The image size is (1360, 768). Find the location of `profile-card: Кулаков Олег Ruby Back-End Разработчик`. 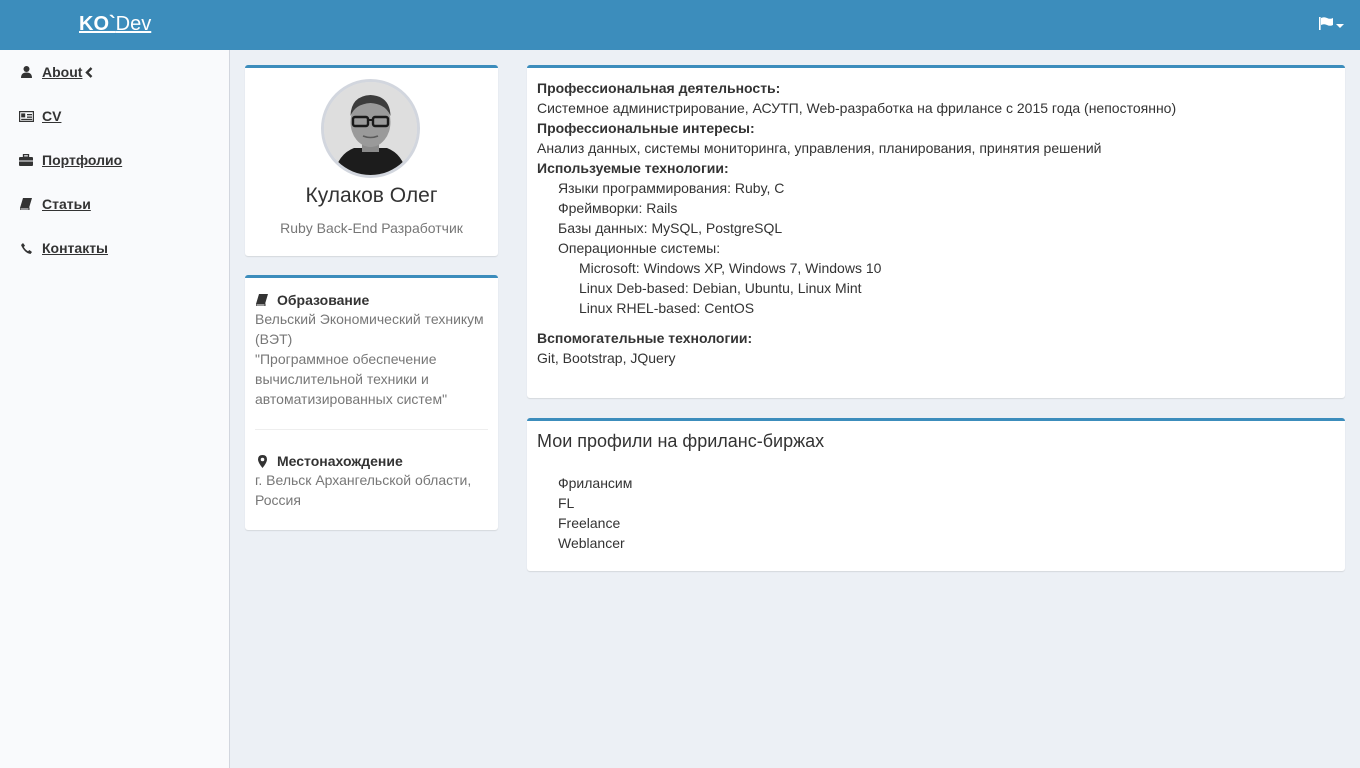

profile-card: Кулаков Олег Ruby Back-End Разработчик is located at coordinates (371, 160).